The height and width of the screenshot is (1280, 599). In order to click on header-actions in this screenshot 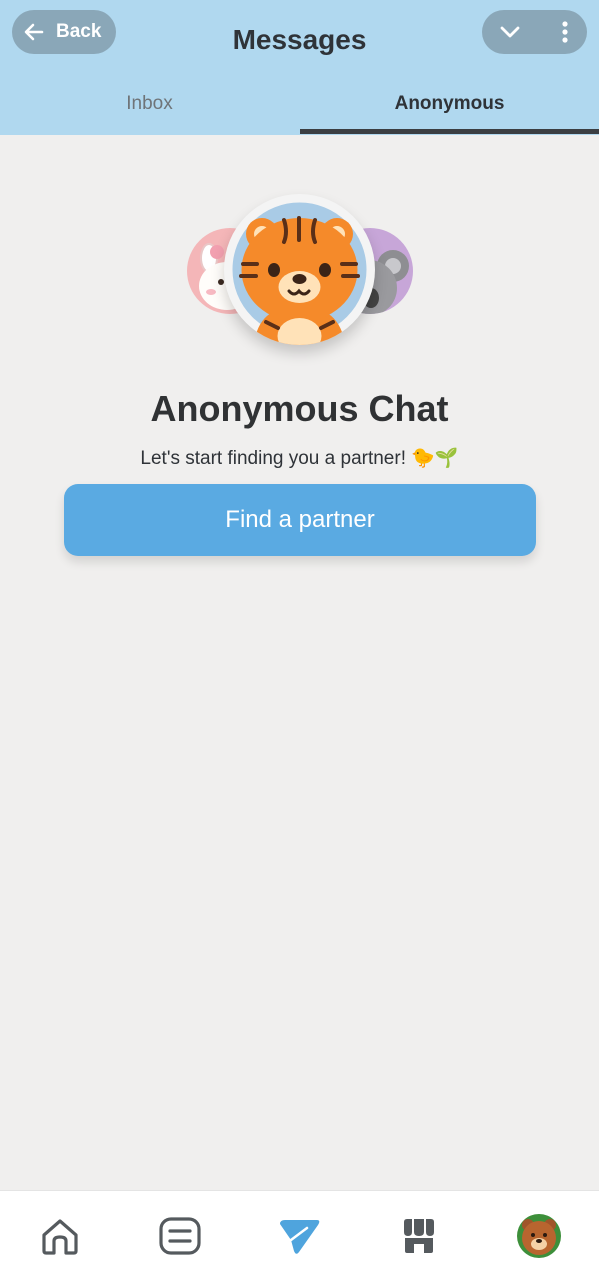, I will do `click(534, 32)`.